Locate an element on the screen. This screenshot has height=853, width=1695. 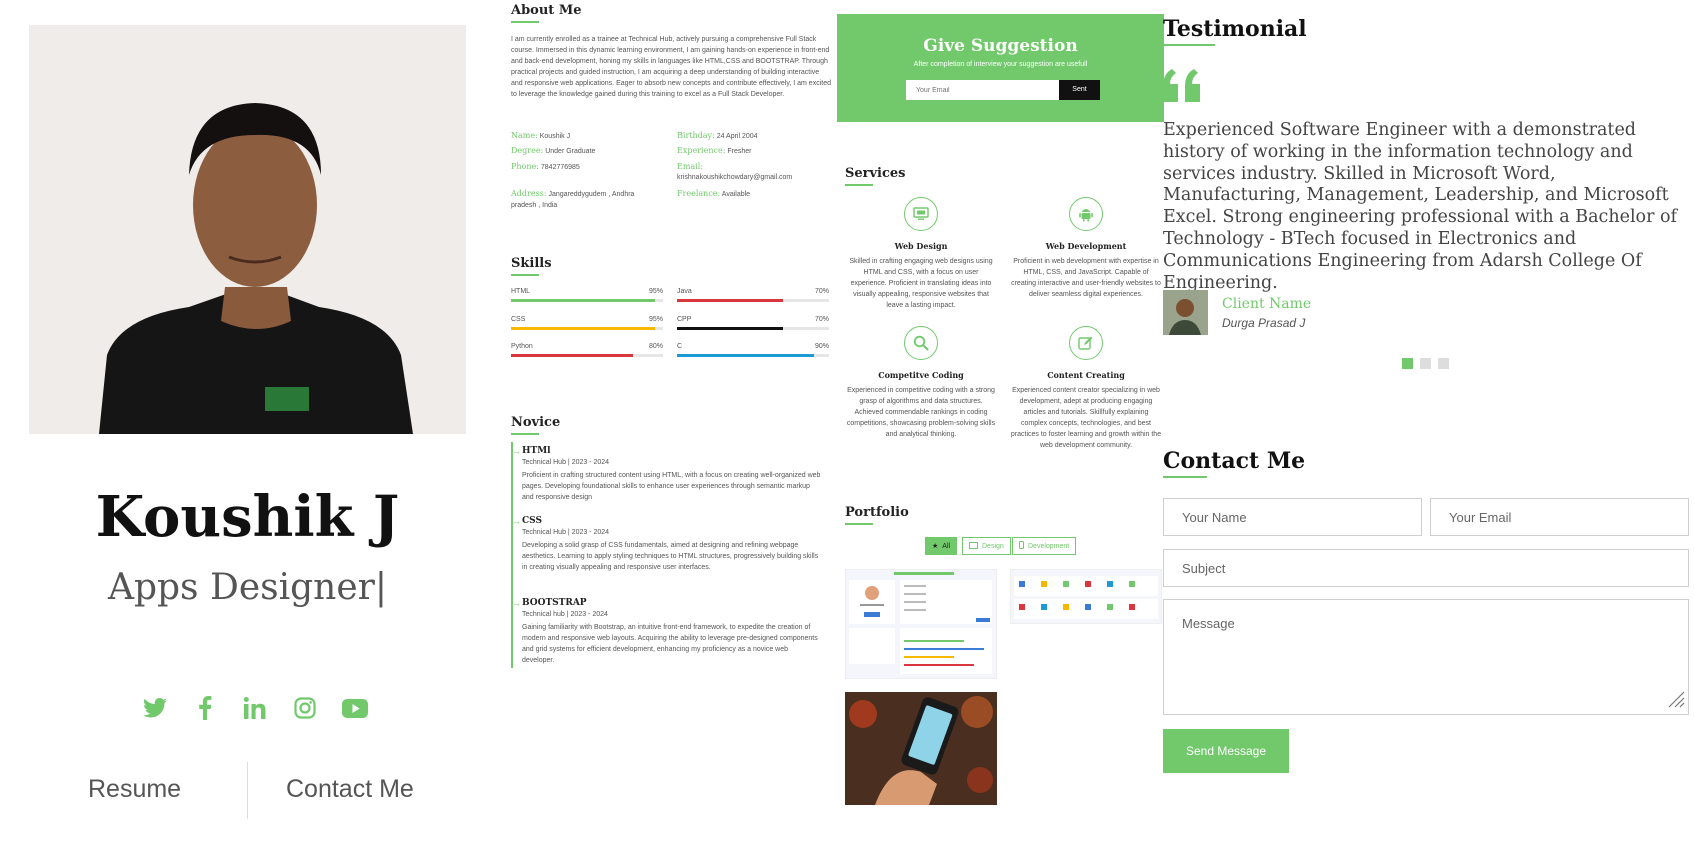
profile-role: Apps Designer| is located at coordinates (247, 587).